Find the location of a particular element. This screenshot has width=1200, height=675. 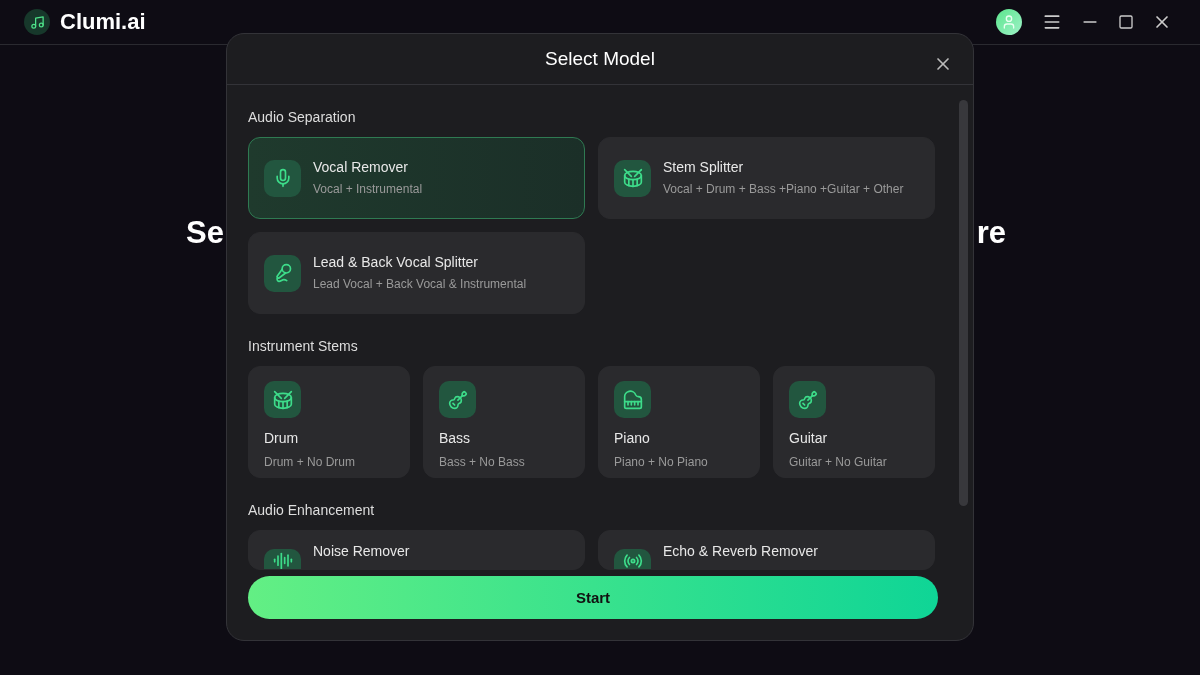

model-card: Drum Drum + No Drum is located at coordinates (329, 422).